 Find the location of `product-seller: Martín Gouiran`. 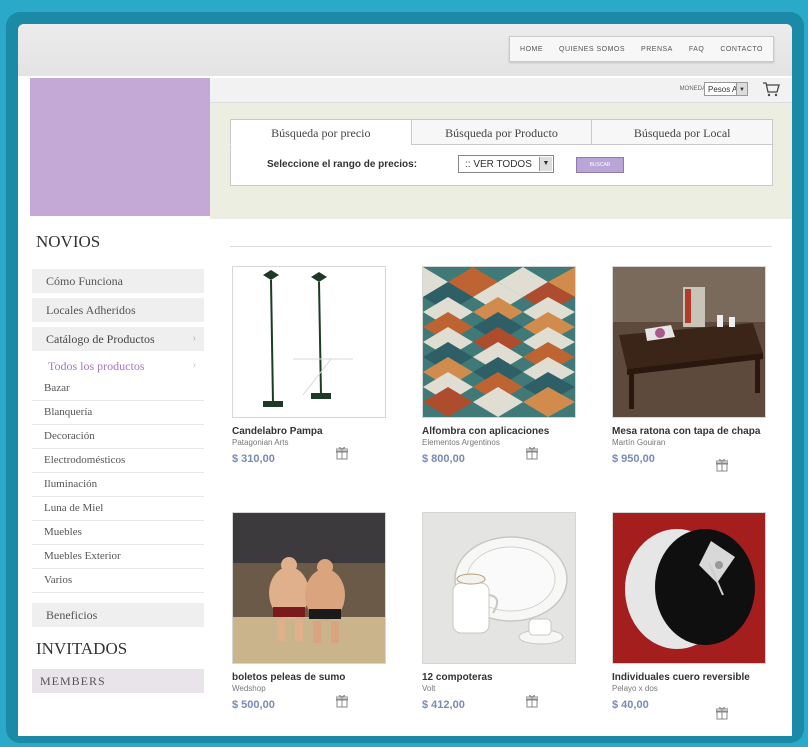

product-seller: Martín Gouiran is located at coordinates (639, 442).